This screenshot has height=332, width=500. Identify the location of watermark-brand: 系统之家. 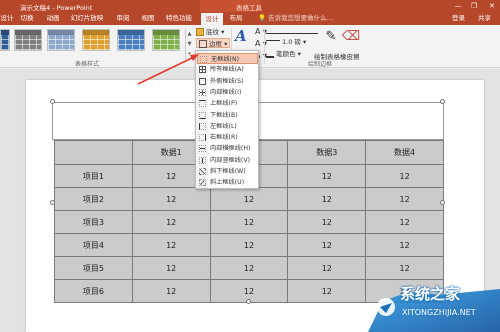
(430, 294).